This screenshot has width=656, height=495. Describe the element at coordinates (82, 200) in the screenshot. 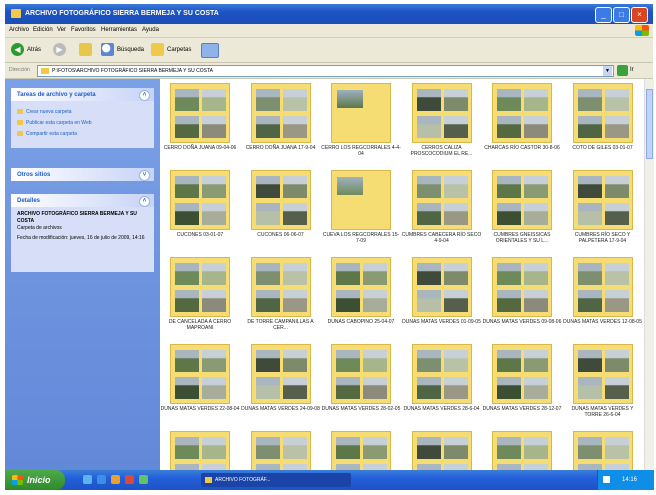

I see `details-header: Detalles ˄` at that location.